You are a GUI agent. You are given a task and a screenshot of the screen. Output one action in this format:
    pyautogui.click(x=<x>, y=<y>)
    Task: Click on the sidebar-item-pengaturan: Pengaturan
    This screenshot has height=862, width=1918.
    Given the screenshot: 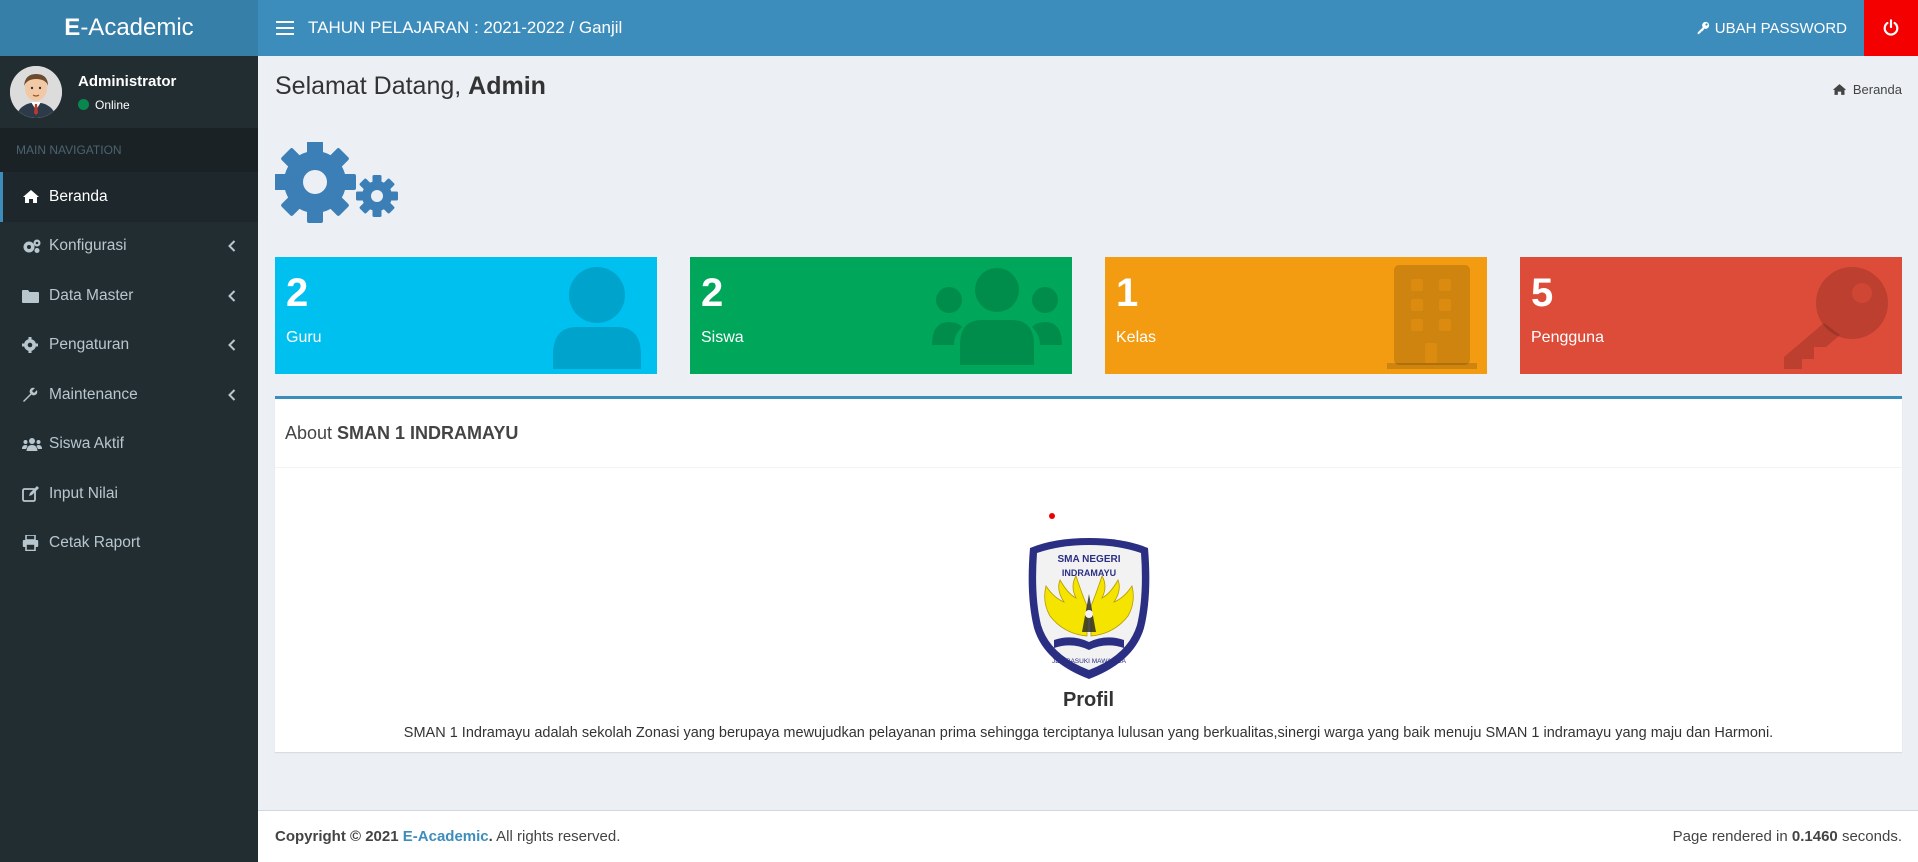 What is the action you would take?
    pyautogui.click(x=129, y=346)
    